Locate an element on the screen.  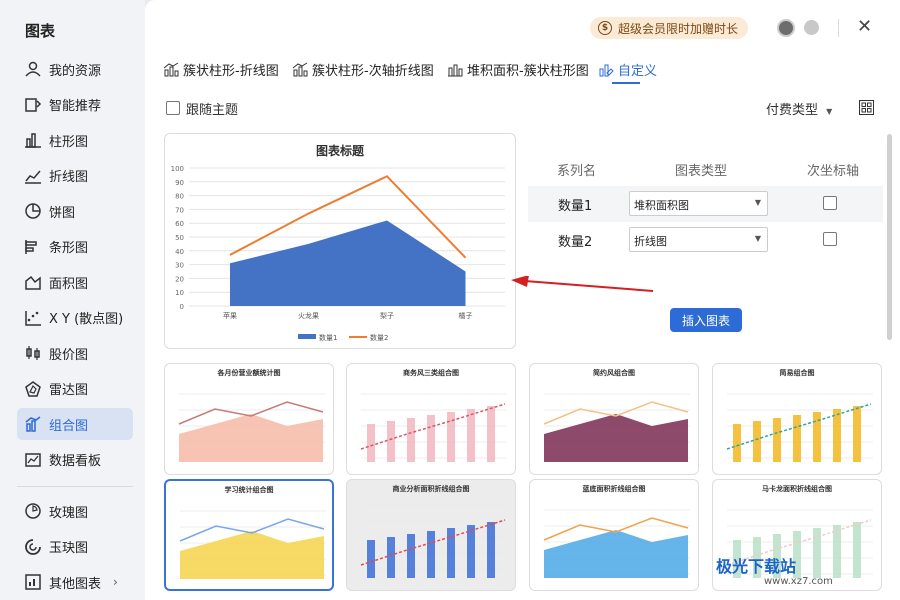
jade-ring-chart-icon is located at coordinates (33, 547).